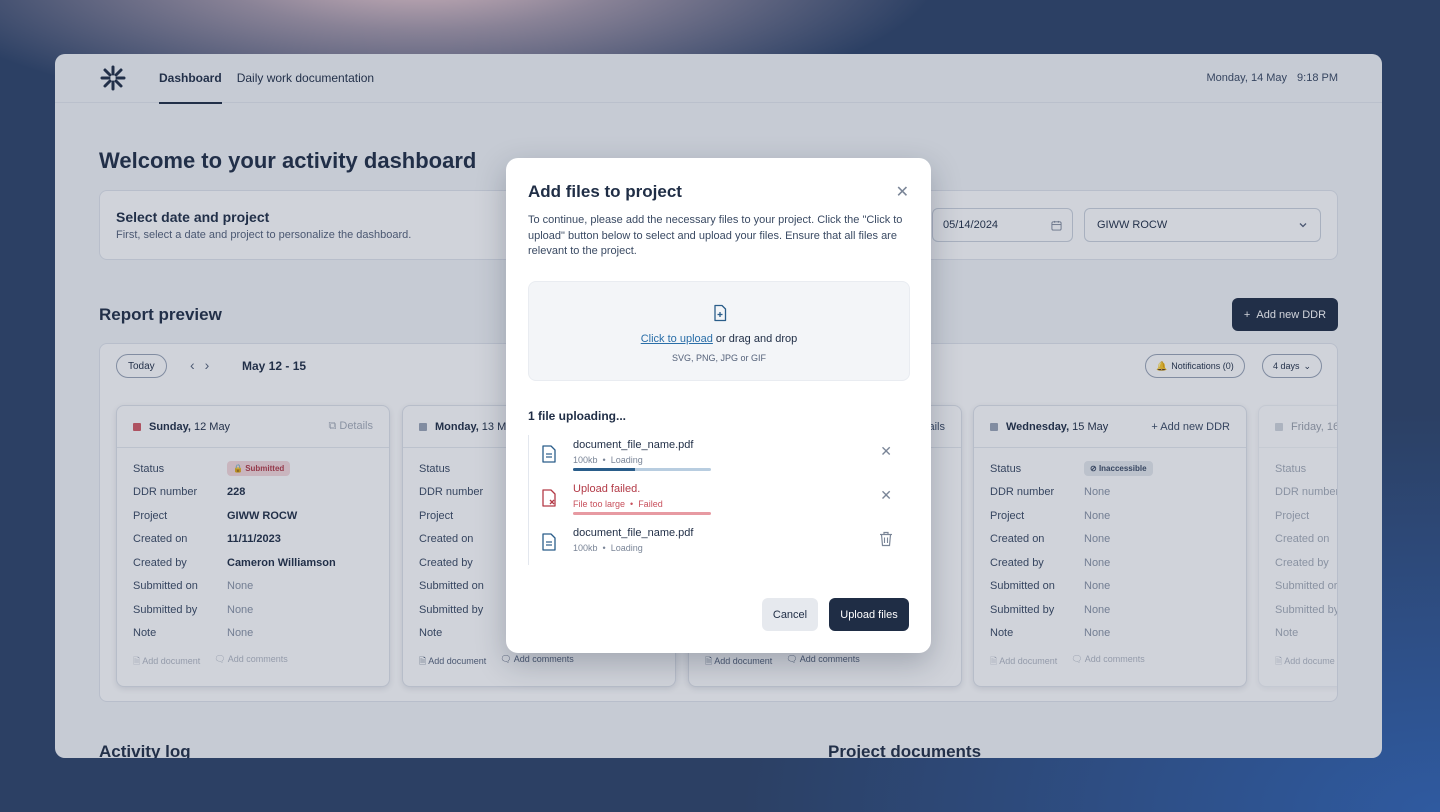  What do you see at coordinates (605, 191) in the screenshot?
I see `modal-title: Add files to project` at bounding box center [605, 191].